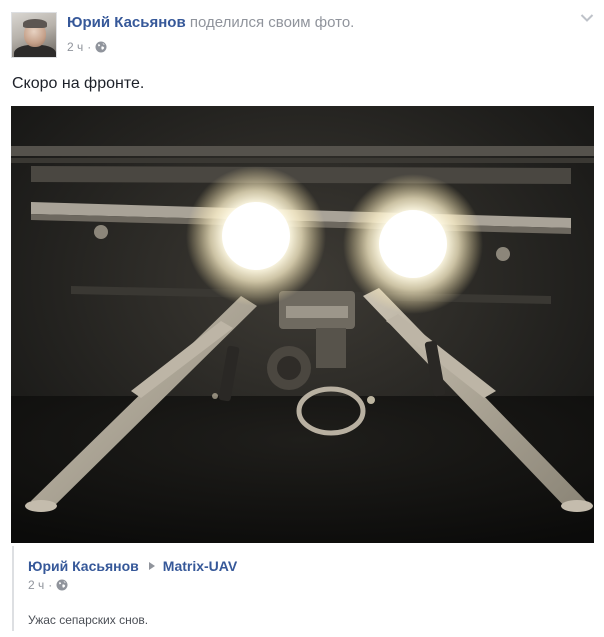 The width and height of the screenshot is (604, 637). What do you see at coordinates (126, 22) in the screenshot?
I see `author-name-link: Юрий Касьянов` at bounding box center [126, 22].